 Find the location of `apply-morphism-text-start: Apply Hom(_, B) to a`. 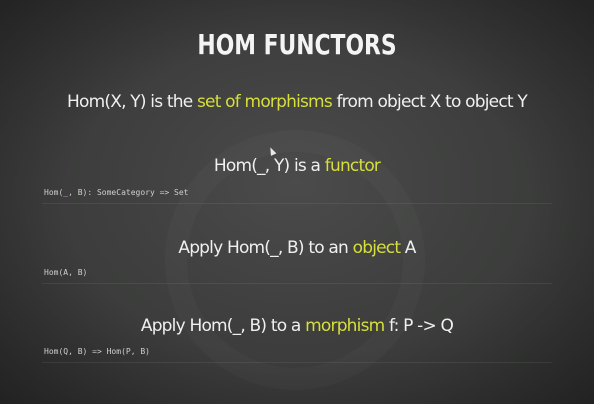

apply-morphism-text-start: Apply Hom(_, B) to a is located at coordinates (223, 326).